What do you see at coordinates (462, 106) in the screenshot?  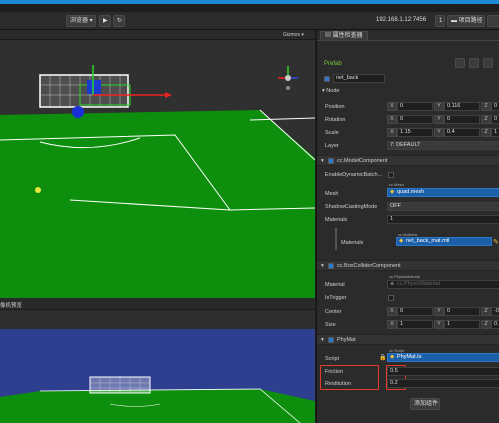 I see `position-y-input: 0.116` at bounding box center [462, 106].